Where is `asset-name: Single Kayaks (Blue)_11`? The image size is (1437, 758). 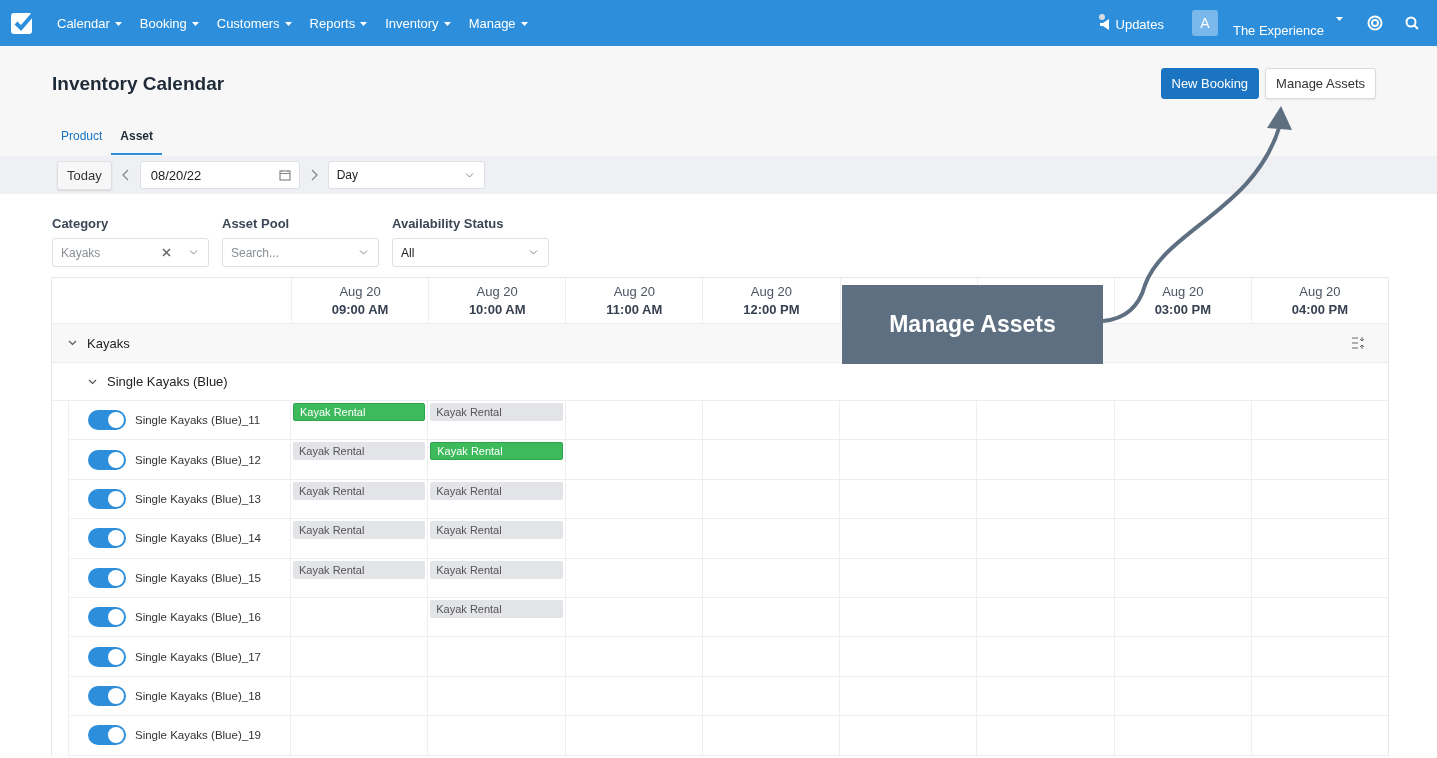
asset-name: Single Kayaks (Blue)_11 is located at coordinates (198, 420).